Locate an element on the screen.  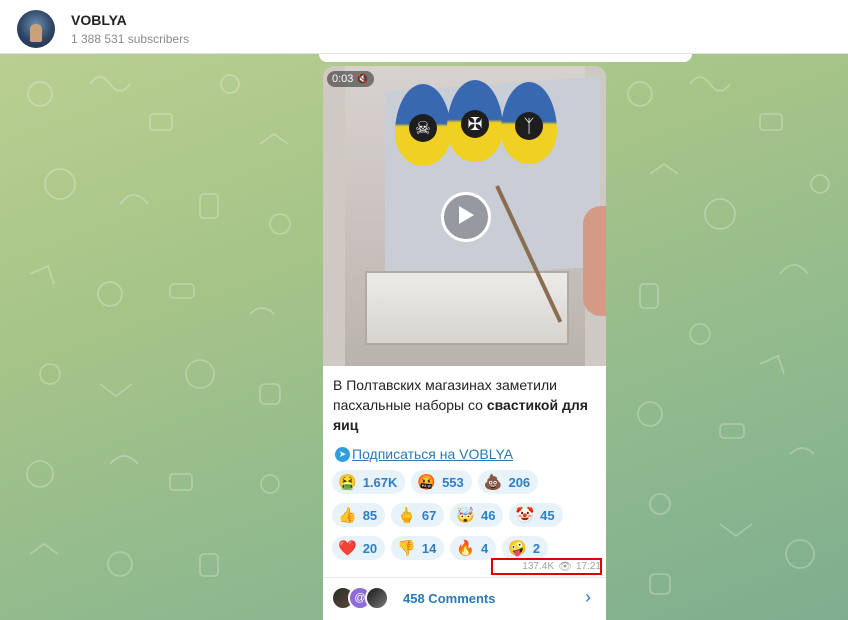
video-duration: 0:03 is located at coordinates (343, 79).